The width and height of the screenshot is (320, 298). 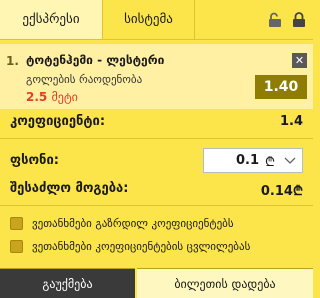 I want to click on tabs-spacer, so click(x=228, y=19).